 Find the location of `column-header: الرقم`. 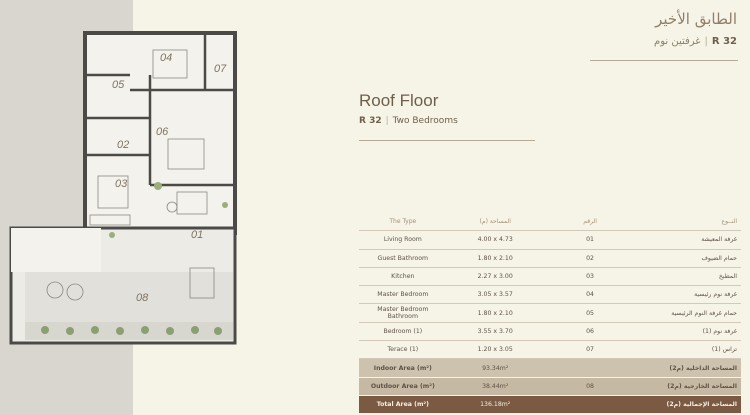

column-header: الرقم is located at coordinates (590, 222).